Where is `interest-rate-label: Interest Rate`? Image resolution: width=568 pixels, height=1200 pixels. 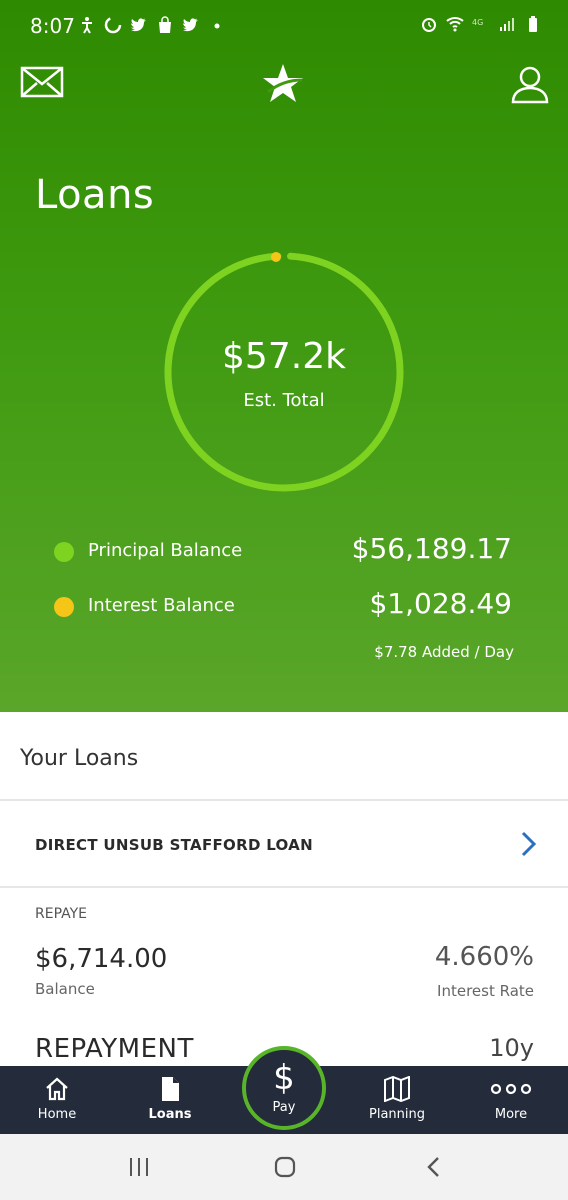
interest-rate-label: Interest Rate is located at coordinates (485, 991).